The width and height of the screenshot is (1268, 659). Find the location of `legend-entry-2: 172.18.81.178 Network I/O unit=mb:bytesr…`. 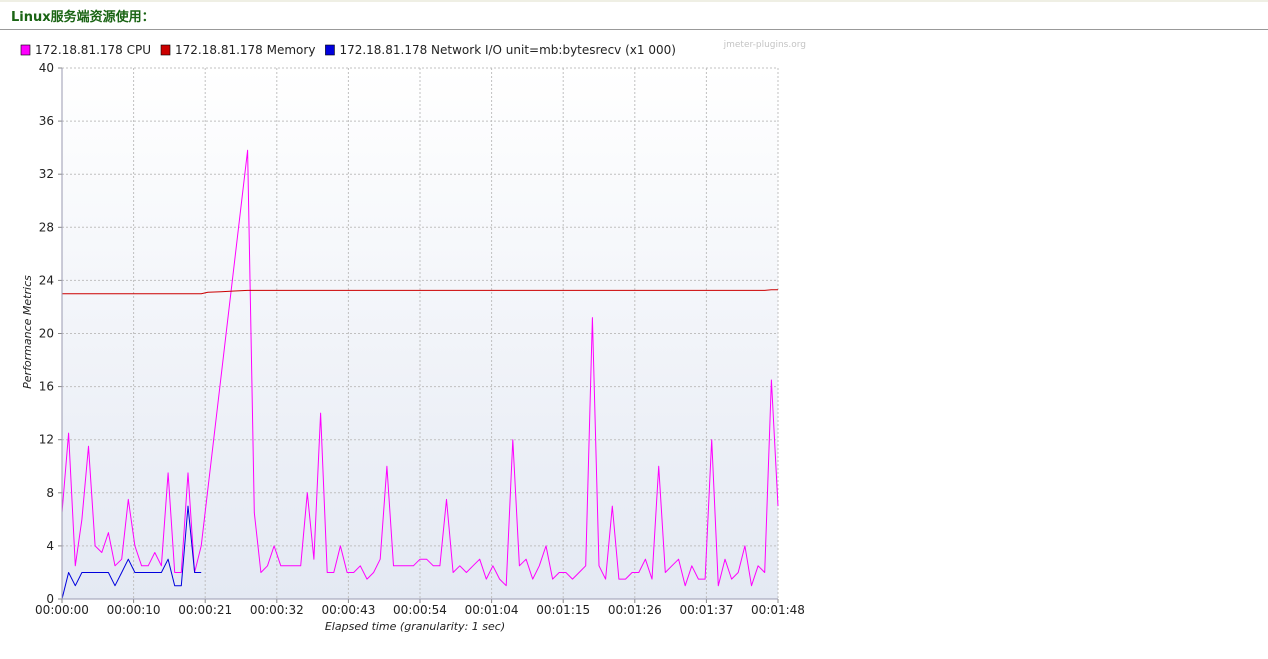

legend-entry-2: 172.18.81.178 Network I/O unit=mb:bytesr… is located at coordinates (507, 50).